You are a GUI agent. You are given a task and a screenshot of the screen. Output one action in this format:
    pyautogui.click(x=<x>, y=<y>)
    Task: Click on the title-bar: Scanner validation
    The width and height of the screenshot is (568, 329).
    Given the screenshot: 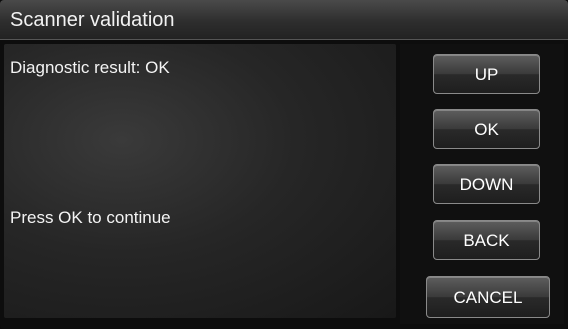 What is the action you would take?
    pyautogui.click(x=284, y=20)
    